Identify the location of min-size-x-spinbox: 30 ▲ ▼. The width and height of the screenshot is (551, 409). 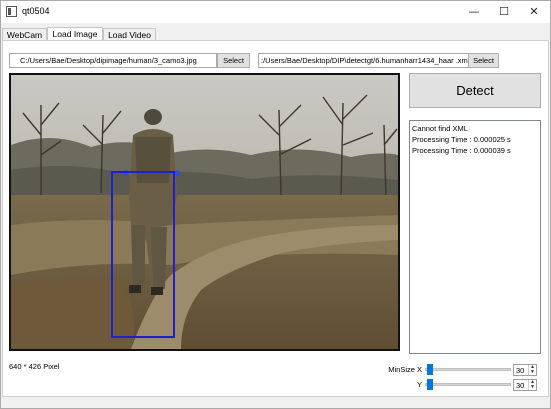
(525, 370).